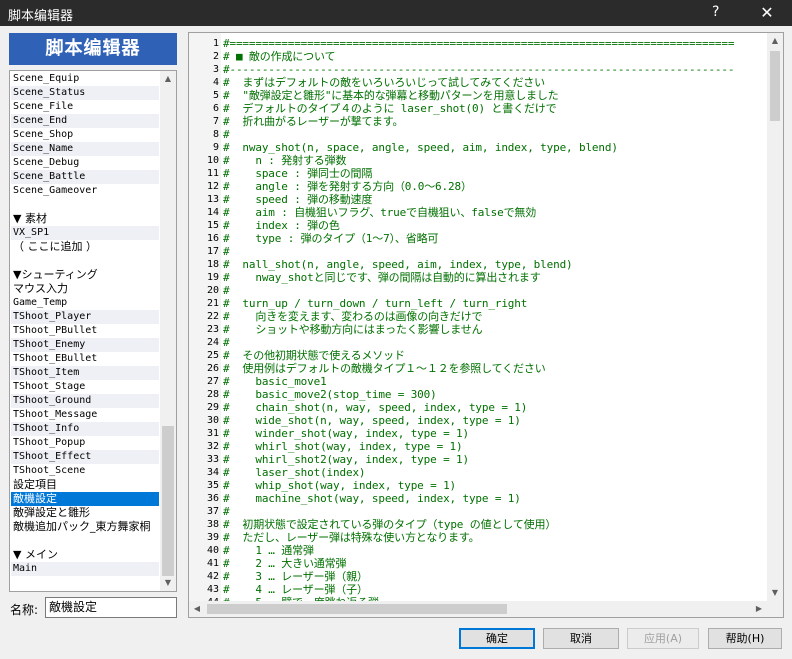  I want to click on code-line: 35 # whip_shot(way, index, type = 1), so click(478, 485).